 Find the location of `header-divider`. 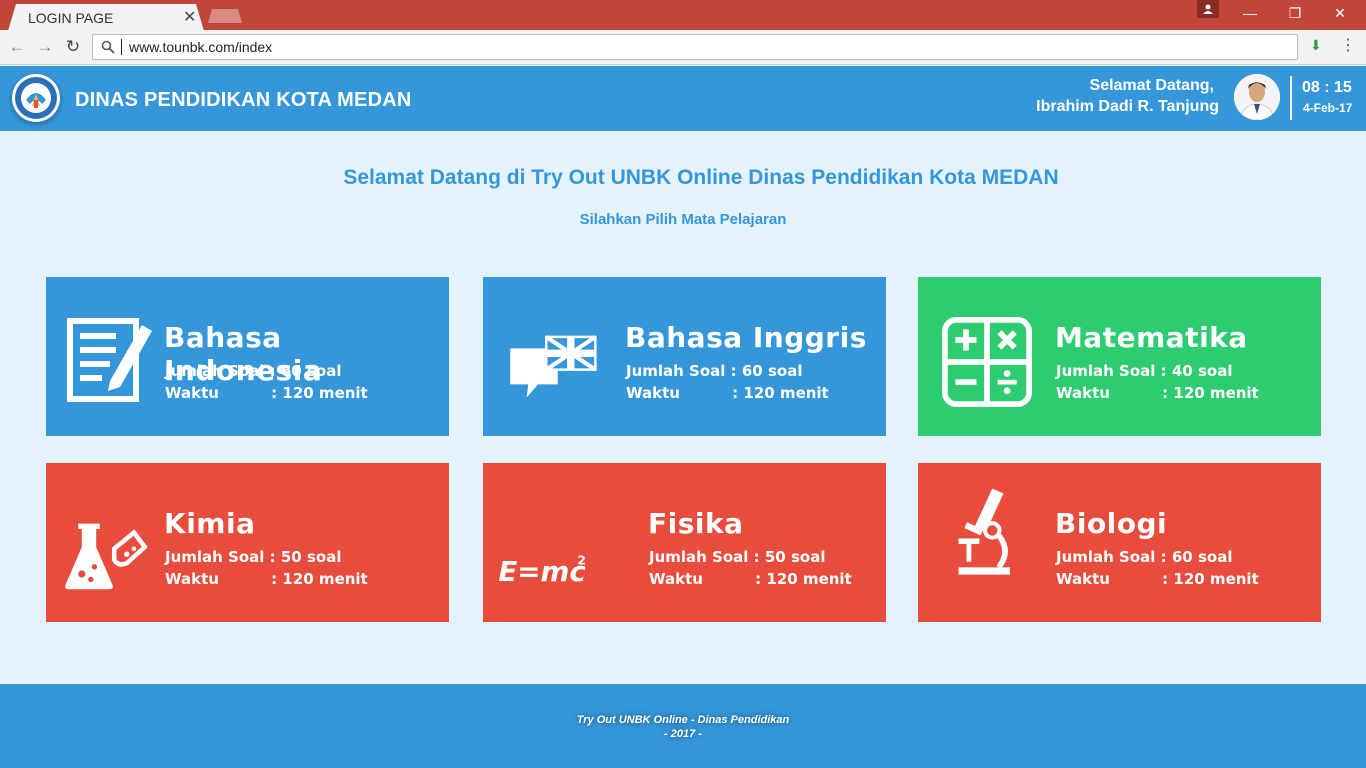

header-divider is located at coordinates (1291, 98).